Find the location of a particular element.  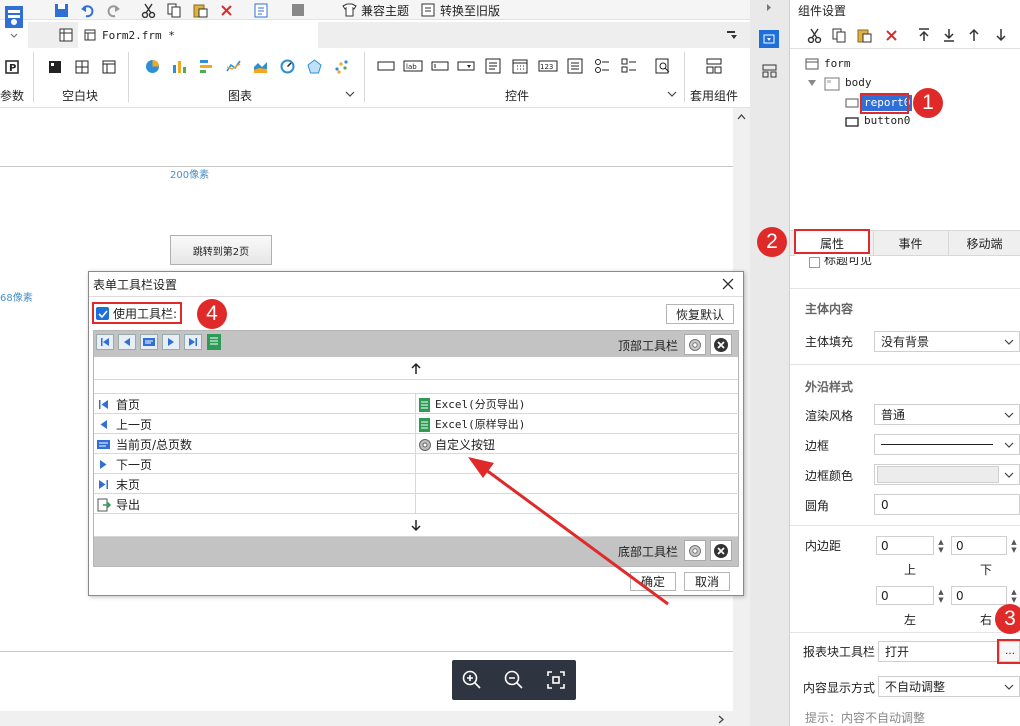

annotation-badge-3: 3 is located at coordinates (1007, 619).